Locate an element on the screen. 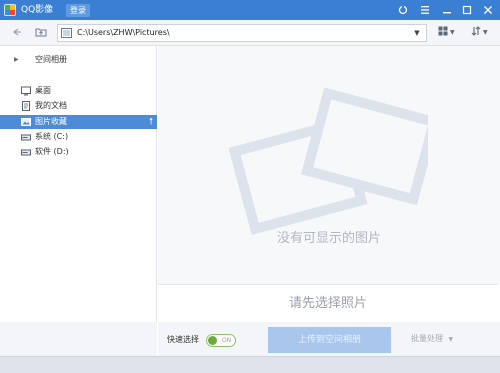  selection-prompt: 请先选择照片 is located at coordinates (327, 303).